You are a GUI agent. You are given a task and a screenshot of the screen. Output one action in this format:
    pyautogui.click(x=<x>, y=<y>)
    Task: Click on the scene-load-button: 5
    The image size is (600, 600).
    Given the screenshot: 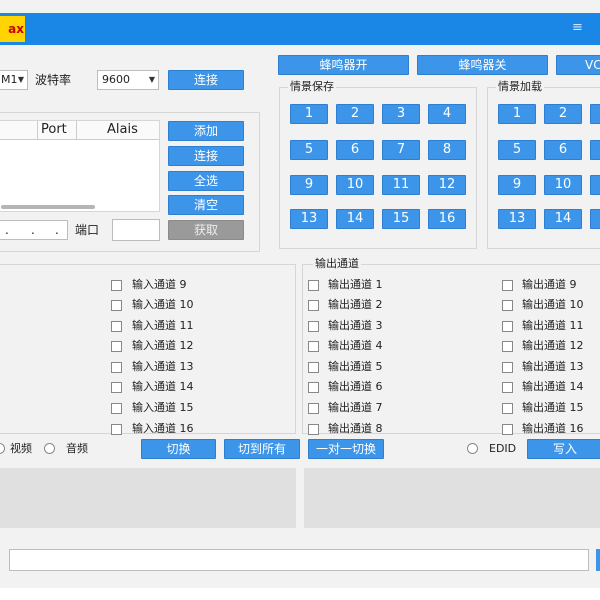 What is the action you would take?
    pyautogui.click(x=517, y=150)
    